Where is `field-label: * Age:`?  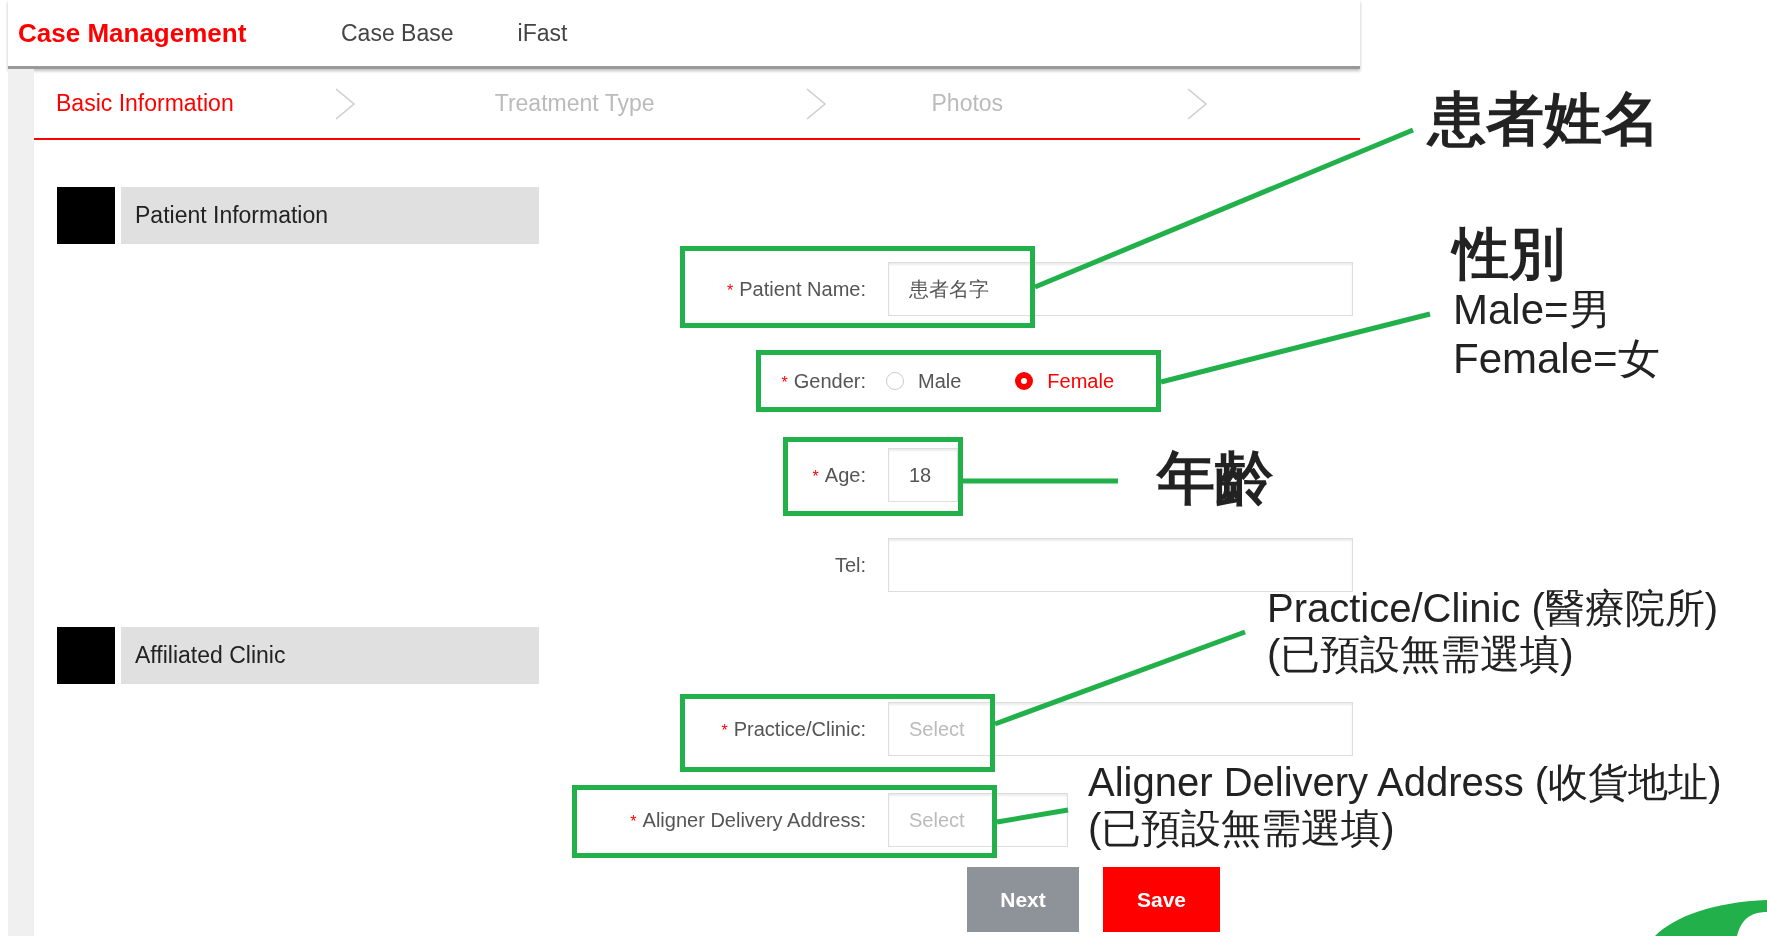 field-label: * Age: is located at coordinates (838, 475).